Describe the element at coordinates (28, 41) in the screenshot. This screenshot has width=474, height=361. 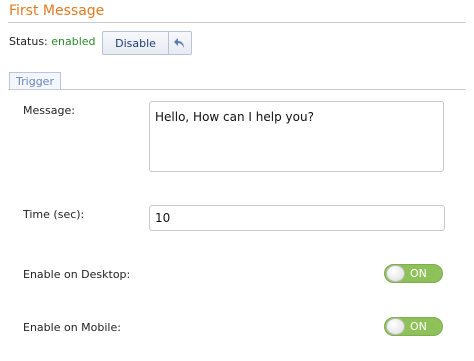
I see `status-label: Status:` at that location.